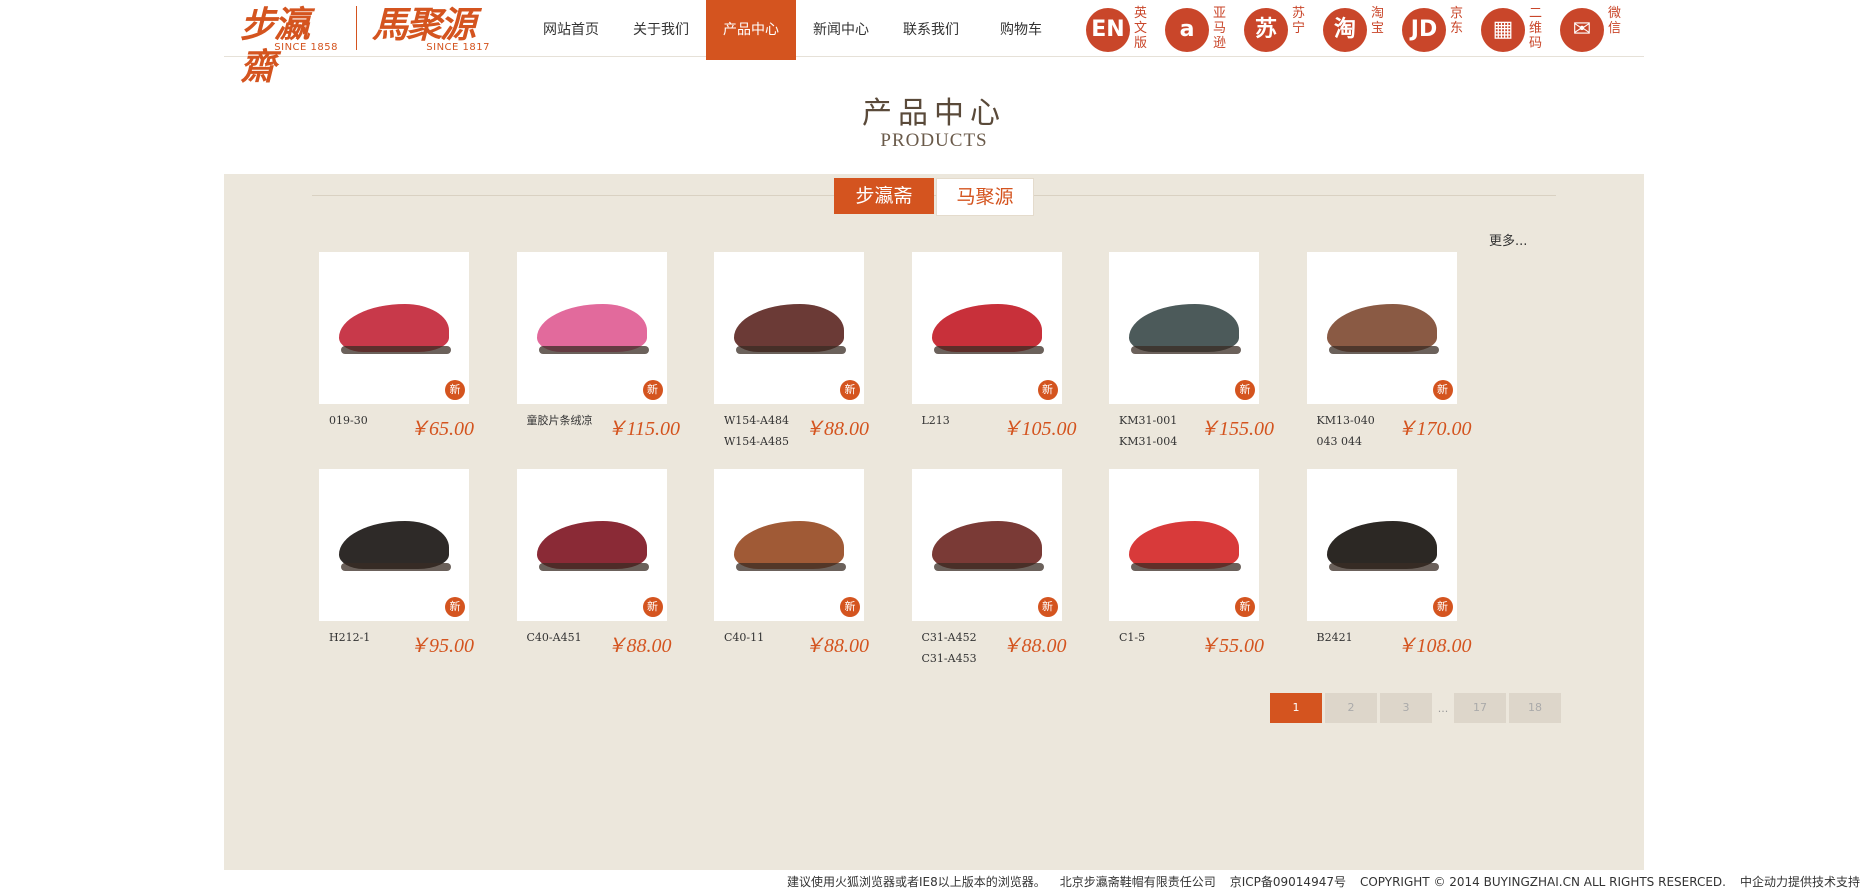 This screenshot has height=892, width=1860. I want to click on product-card: 新 B2421 ￥108.00, so click(1405, 569).